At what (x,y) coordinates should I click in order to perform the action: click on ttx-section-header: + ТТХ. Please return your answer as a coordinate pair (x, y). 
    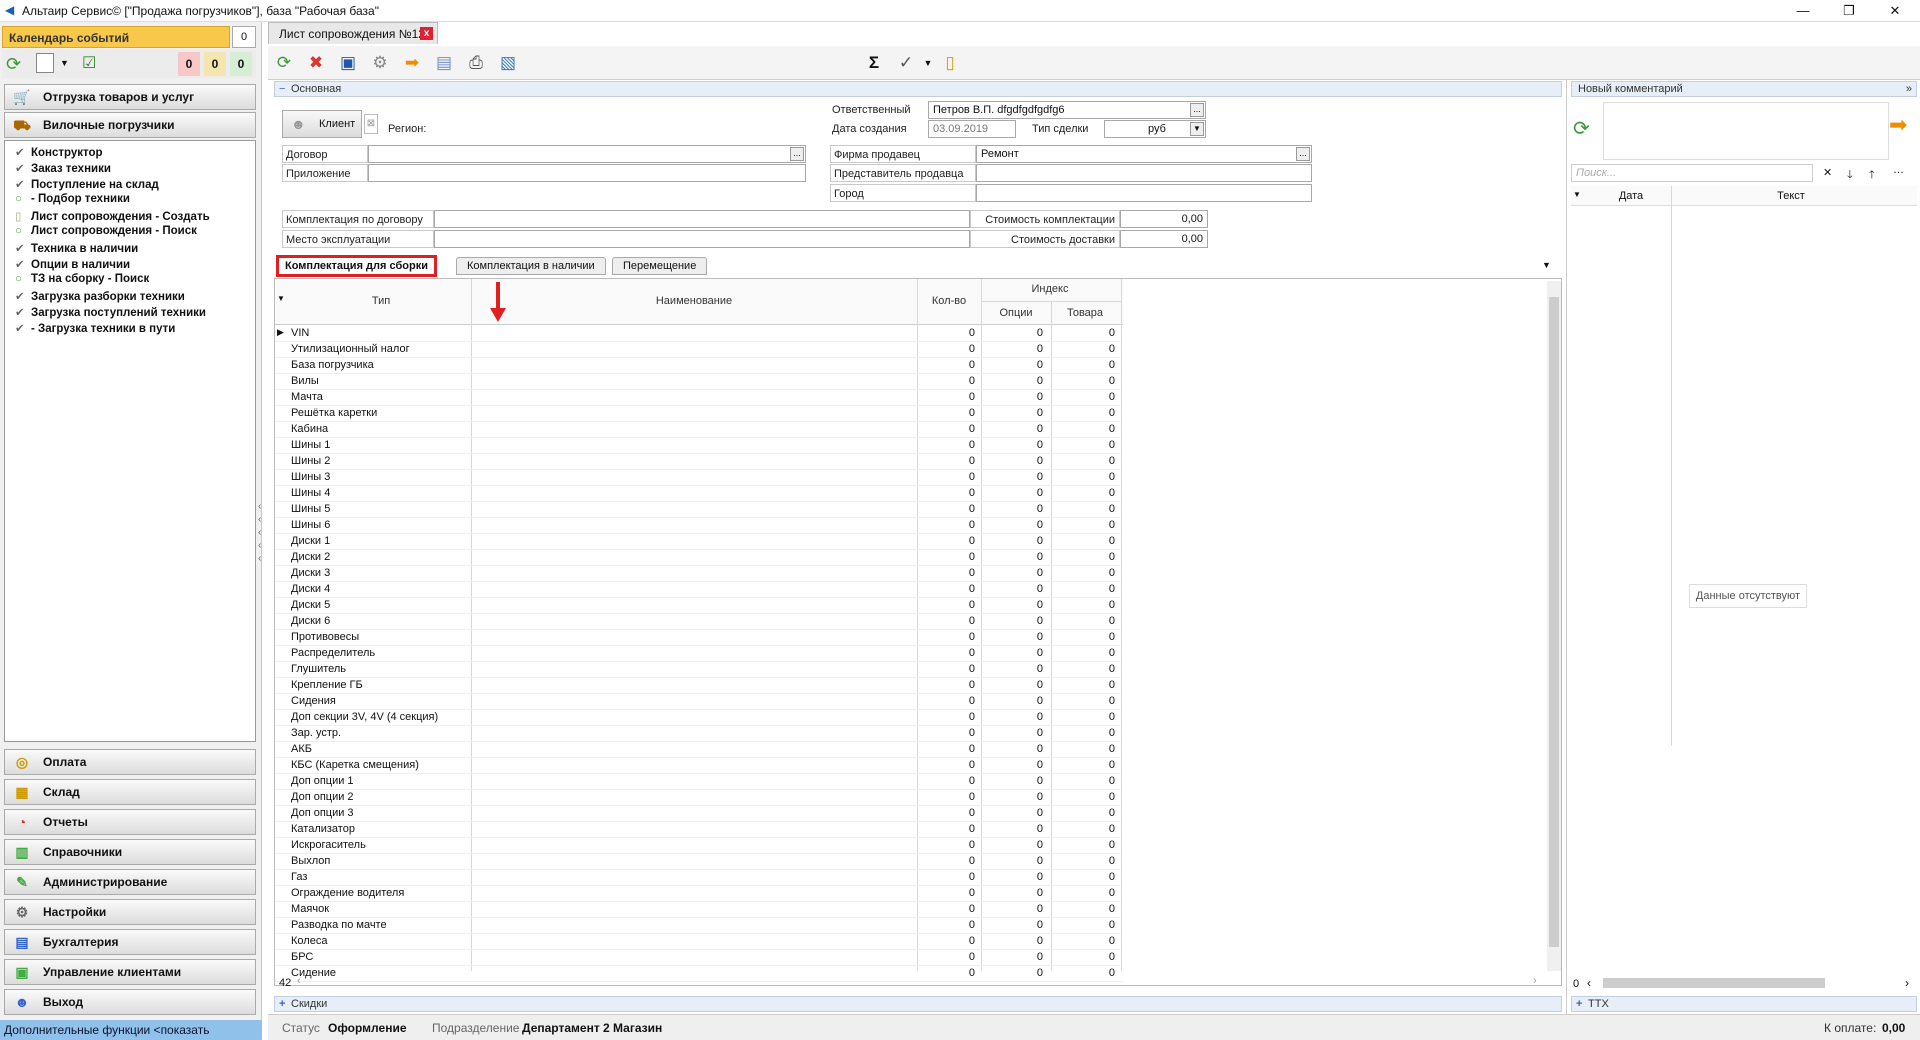
    Looking at the image, I should click on (1744, 1004).